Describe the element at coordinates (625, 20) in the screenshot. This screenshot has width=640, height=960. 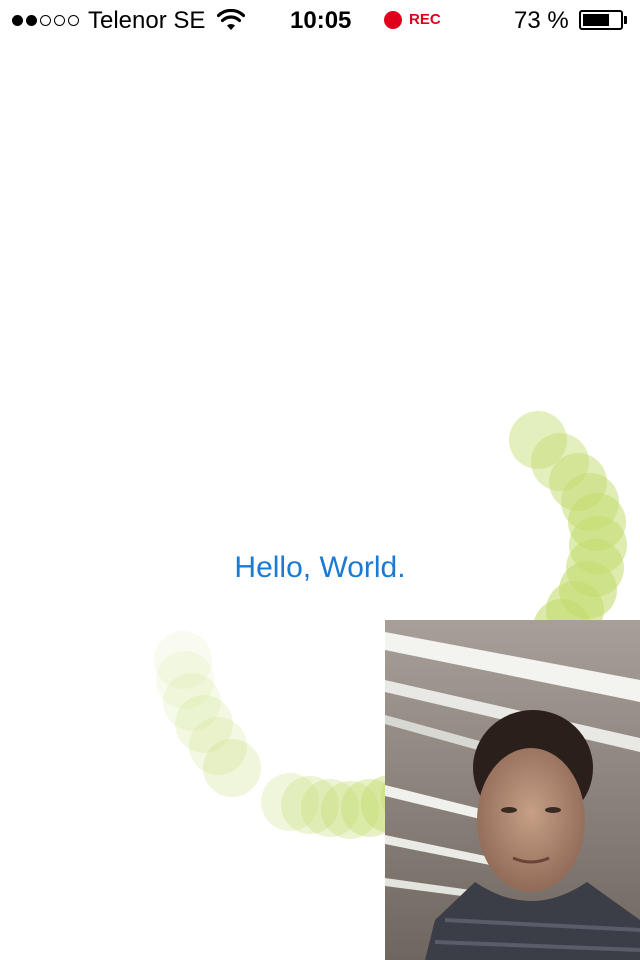
I see `battery-tip` at that location.